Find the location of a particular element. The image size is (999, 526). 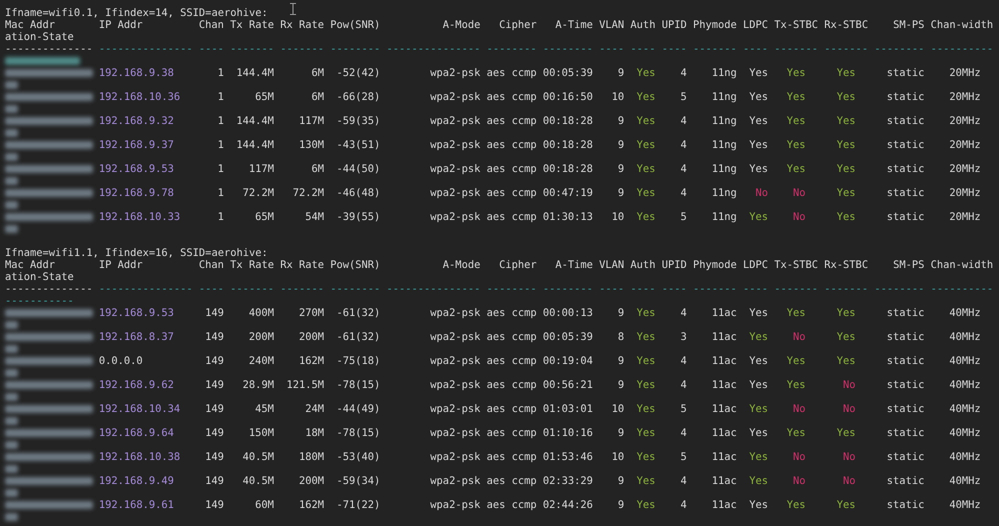

table-cell: -46(48) is located at coordinates (358, 193).